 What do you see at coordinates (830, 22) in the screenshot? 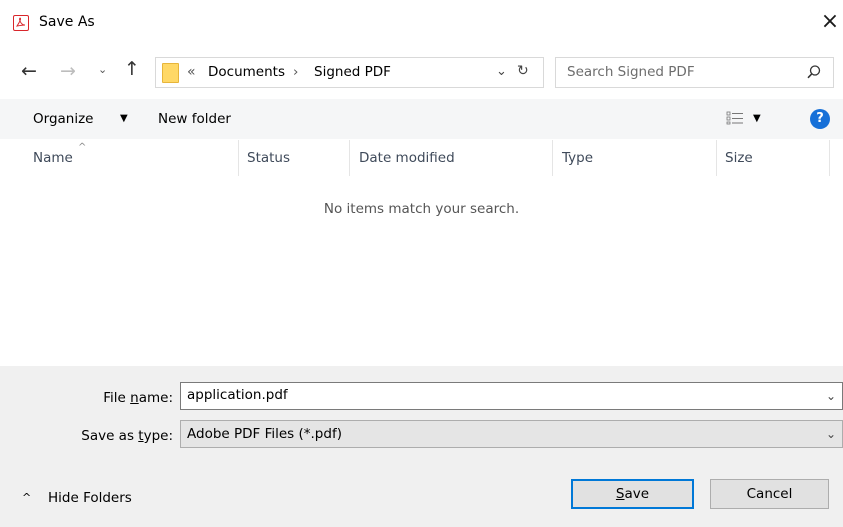
I see `close-icon: ×` at bounding box center [830, 22].